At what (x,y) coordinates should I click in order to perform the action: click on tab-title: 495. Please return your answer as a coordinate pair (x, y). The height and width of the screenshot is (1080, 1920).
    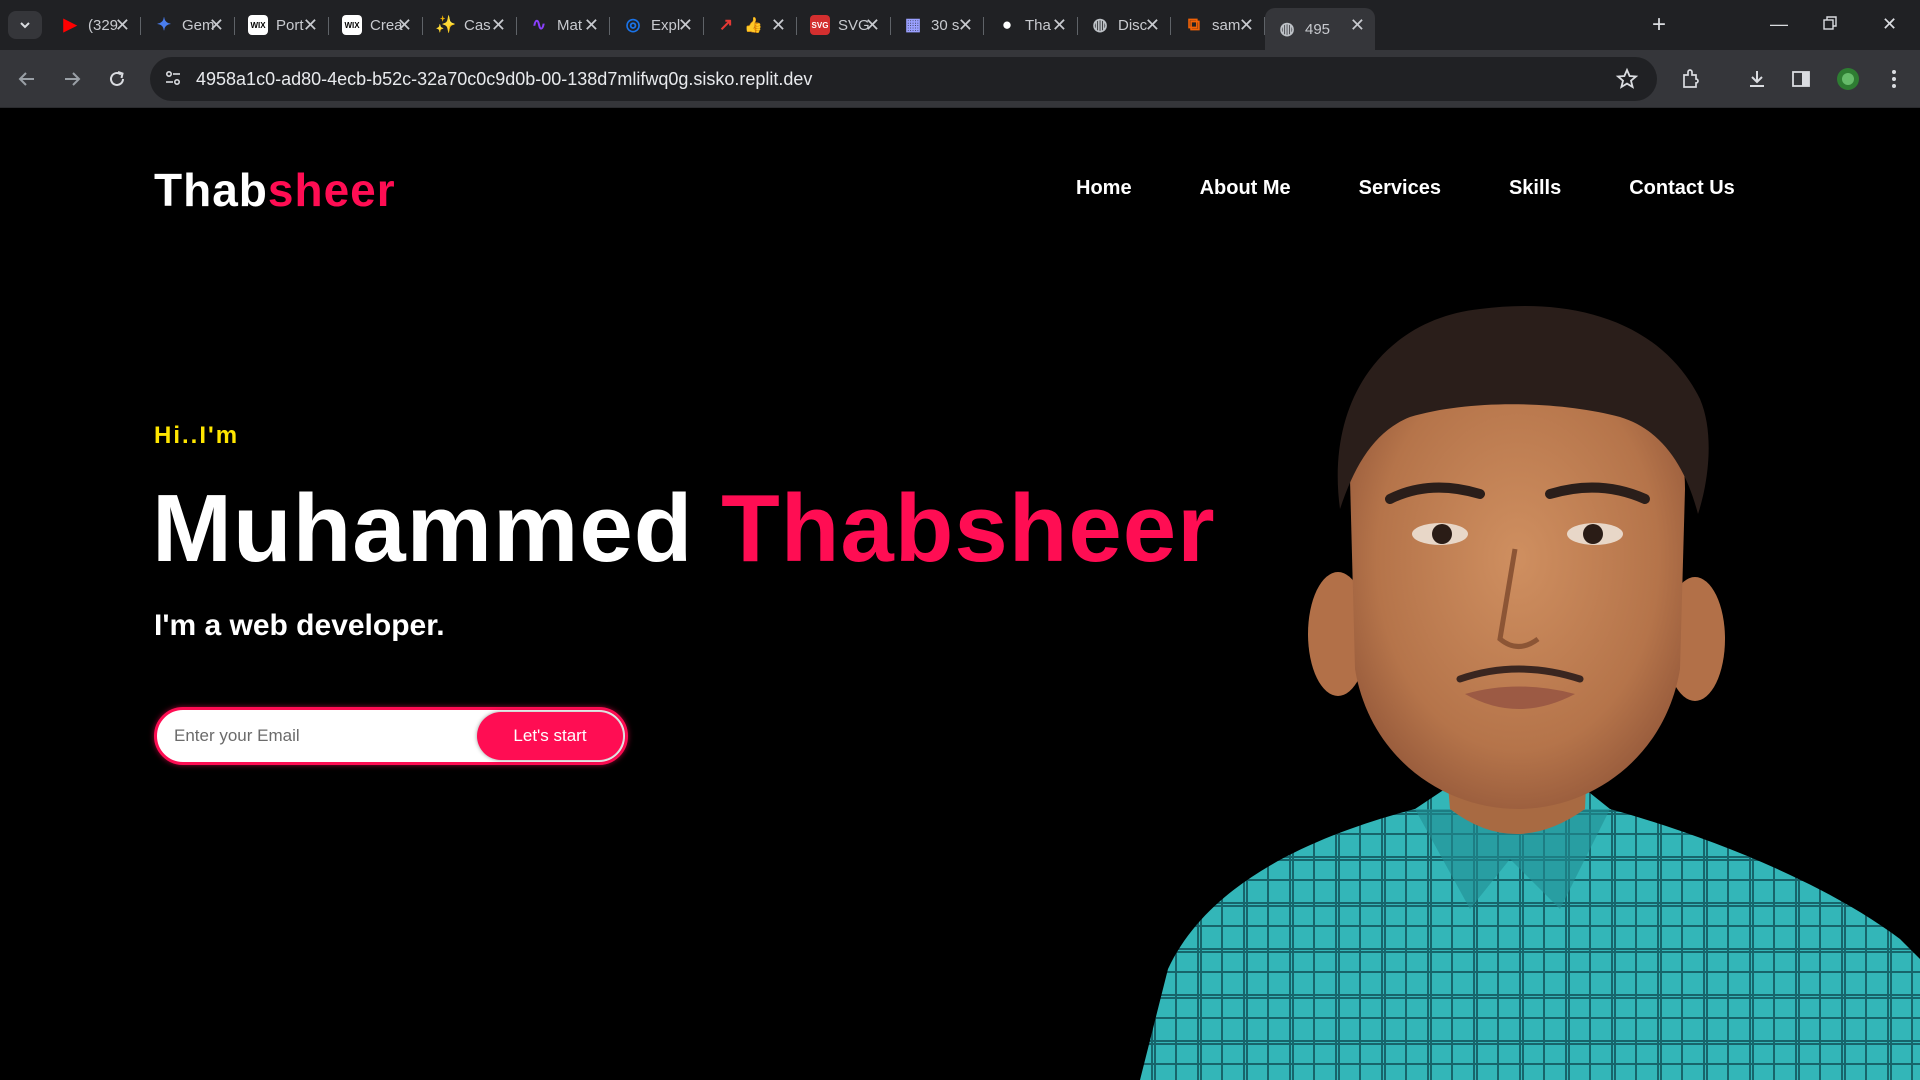
    Looking at the image, I should click on (1318, 29).